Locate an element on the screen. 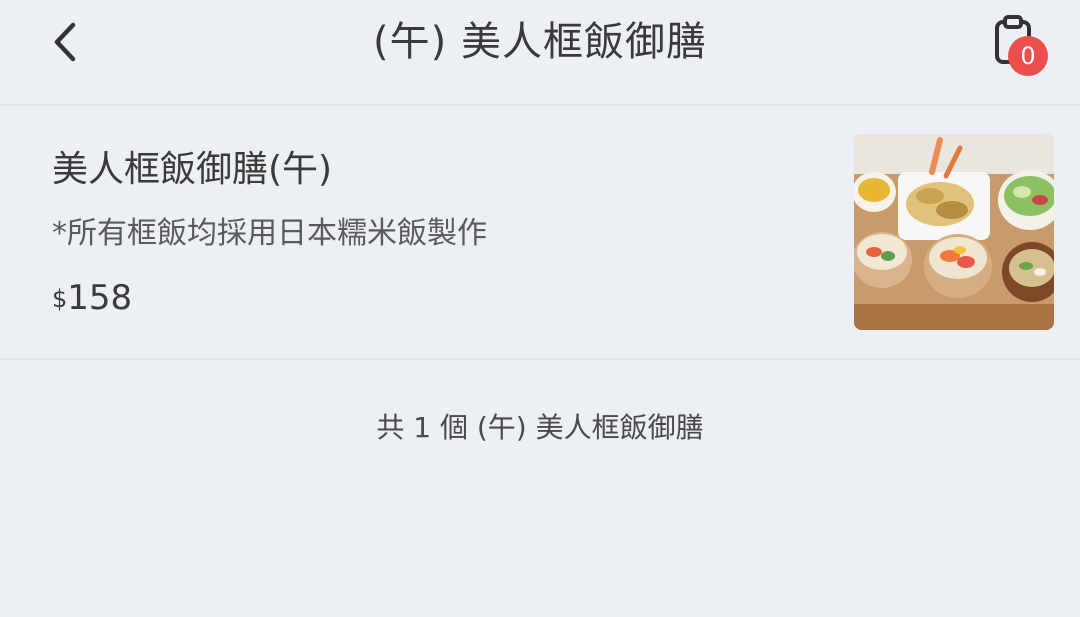 The image size is (1080, 617). page-title: (午) 美人框飯御膳 is located at coordinates (540, 42).